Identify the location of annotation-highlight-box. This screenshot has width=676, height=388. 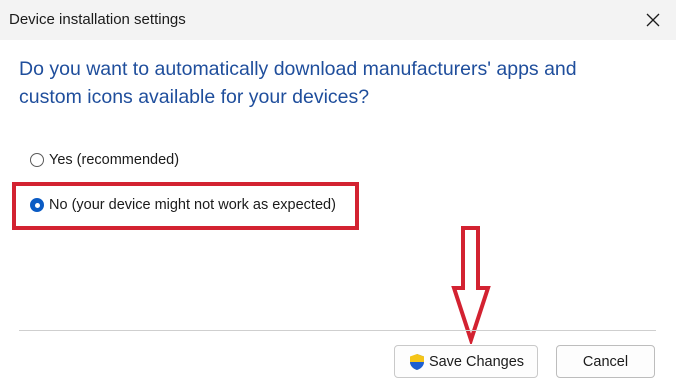
(185, 206).